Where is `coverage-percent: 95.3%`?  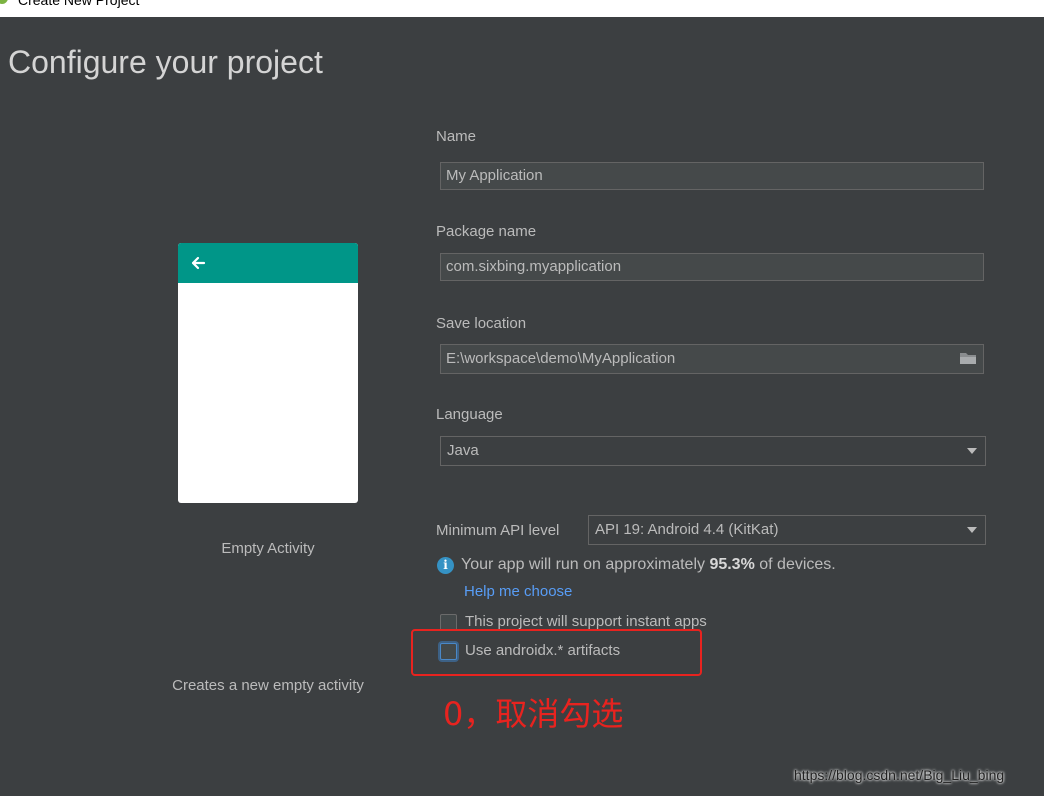 coverage-percent: 95.3% is located at coordinates (732, 564).